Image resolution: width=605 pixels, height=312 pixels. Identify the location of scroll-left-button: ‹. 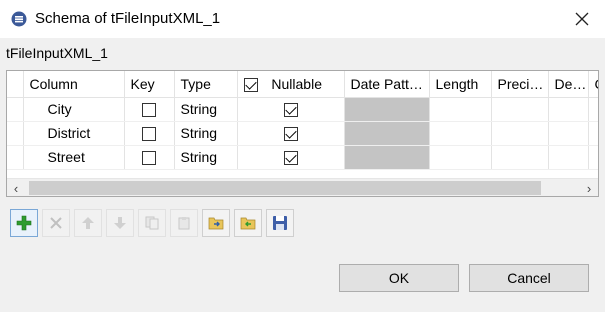
(16, 188).